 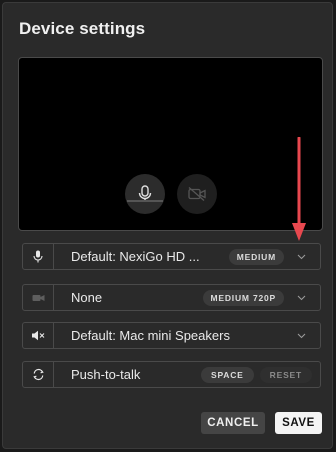 I want to click on mic-level-meter, so click(x=145, y=201).